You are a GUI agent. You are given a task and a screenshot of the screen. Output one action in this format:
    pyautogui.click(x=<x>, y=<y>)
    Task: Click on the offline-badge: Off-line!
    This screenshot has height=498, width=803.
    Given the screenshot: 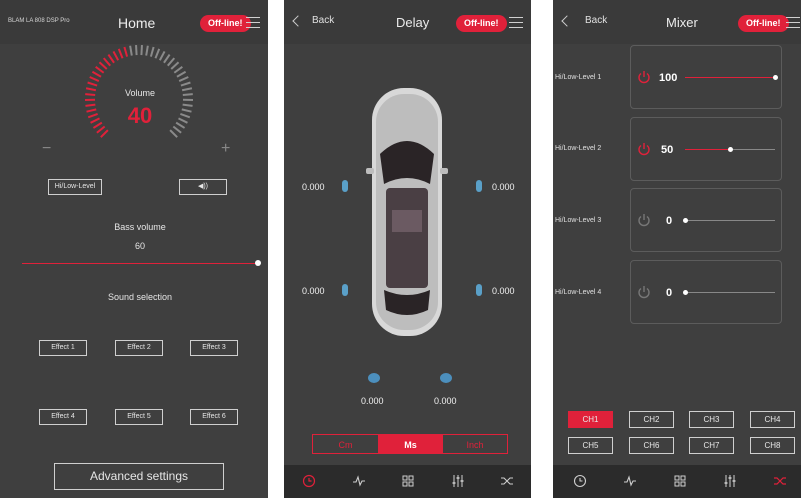 What is the action you would take?
    pyautogui.click(x=481, y=23)
    